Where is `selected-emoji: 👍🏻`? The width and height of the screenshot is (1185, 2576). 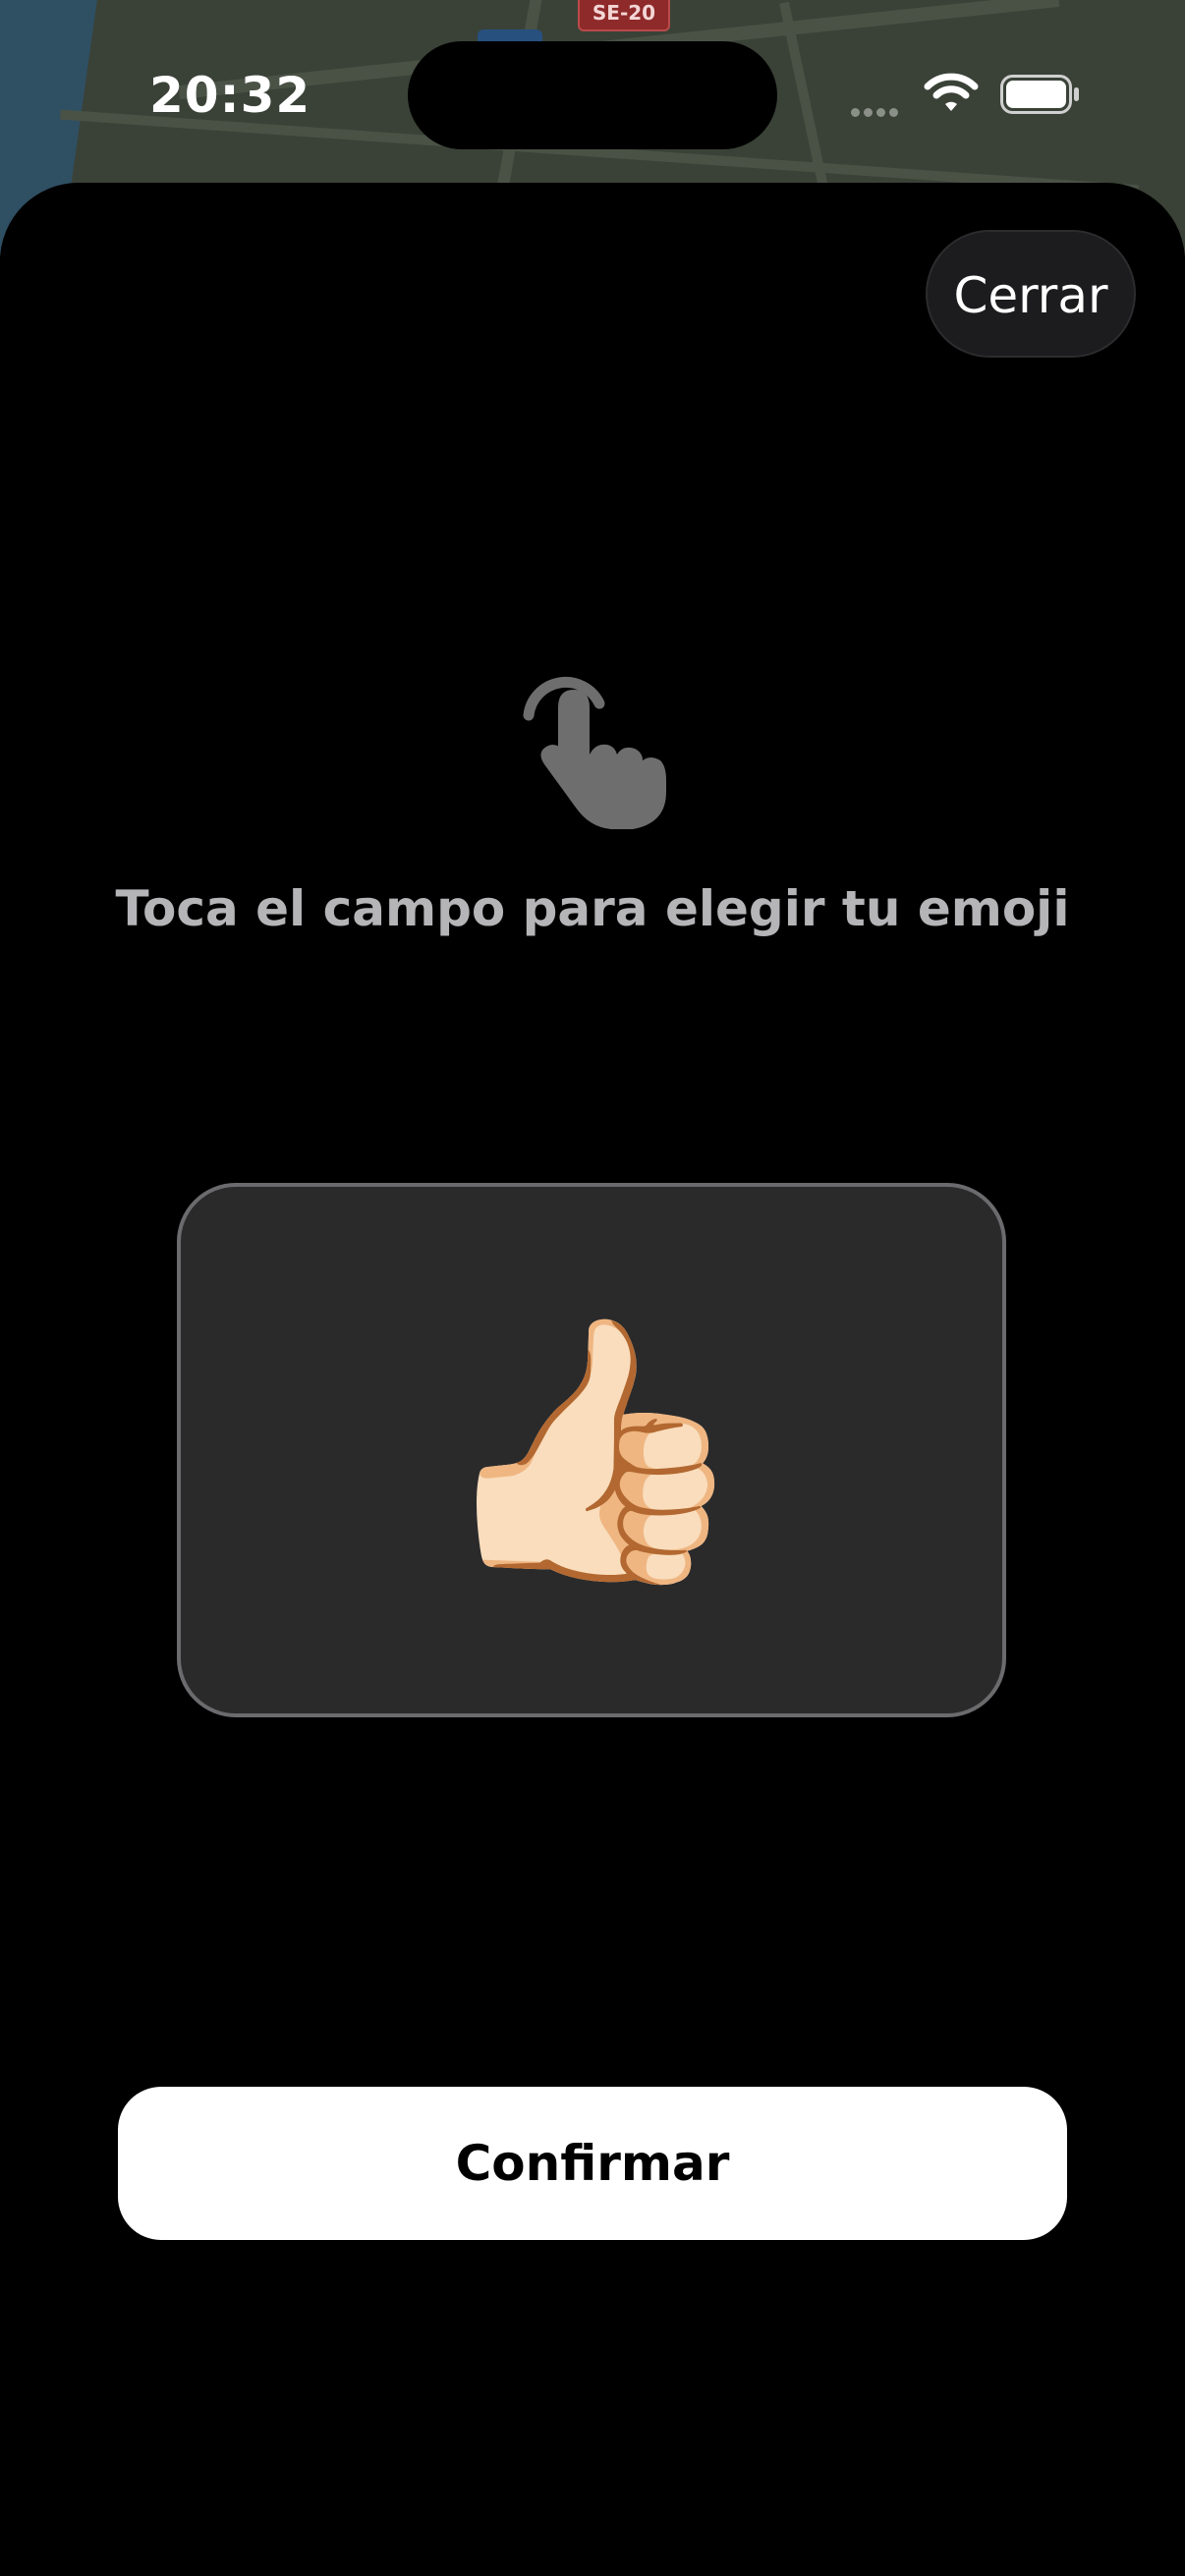 selected-emoji: 👍🏻 is located at coordinates (592, 1450).